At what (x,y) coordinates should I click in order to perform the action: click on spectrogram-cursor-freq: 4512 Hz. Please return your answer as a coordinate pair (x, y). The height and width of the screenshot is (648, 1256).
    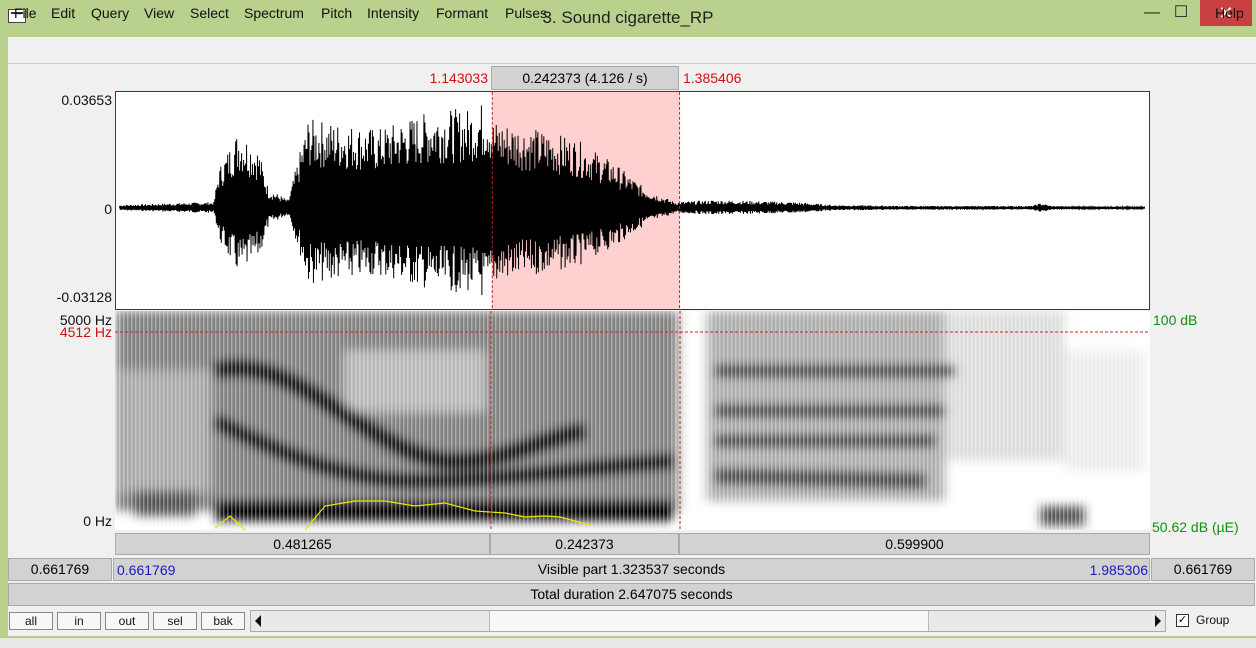
    Looking at the image, I should click on (85, 332).